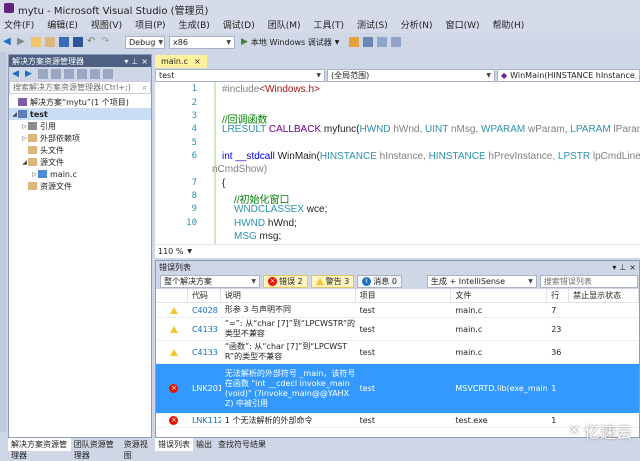 This screenshot has width=640, height=461. What do you see at coordinates (80, 162) in the screenshot?
I see `tree-node: ◢ 源文件` at bounding box center [80, 162].